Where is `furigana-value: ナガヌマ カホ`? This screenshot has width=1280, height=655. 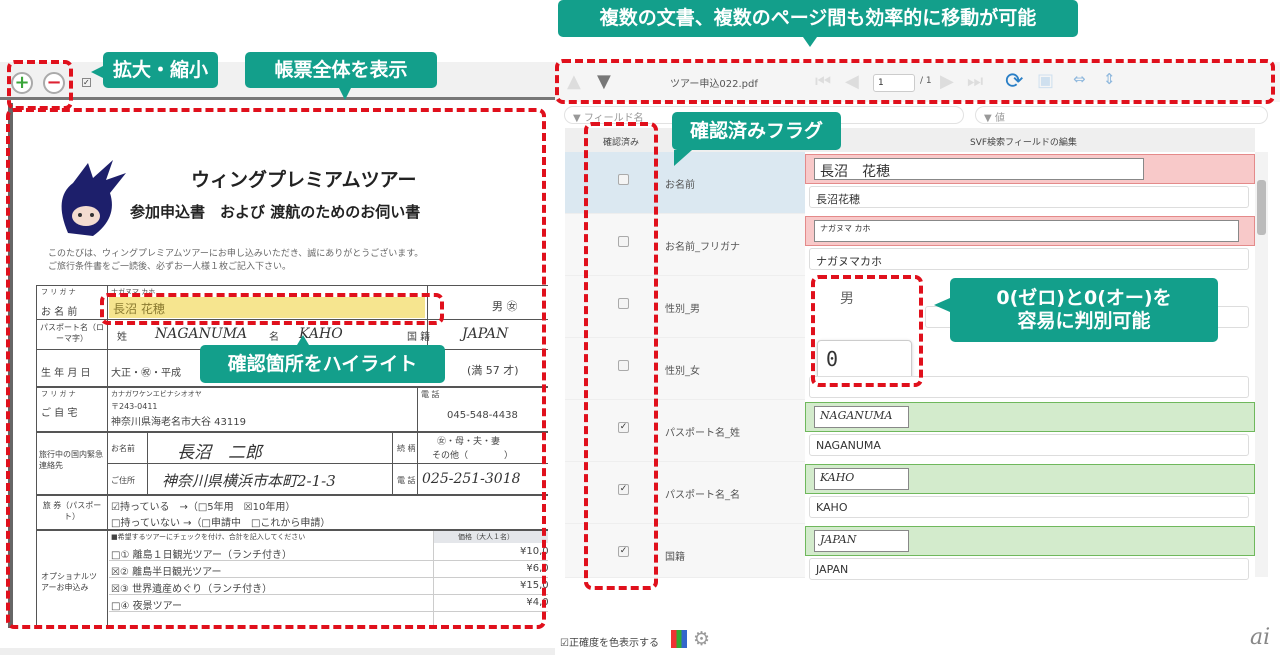
furigana-value: ナガヌマ カホ is located at coordinates (133, 292).